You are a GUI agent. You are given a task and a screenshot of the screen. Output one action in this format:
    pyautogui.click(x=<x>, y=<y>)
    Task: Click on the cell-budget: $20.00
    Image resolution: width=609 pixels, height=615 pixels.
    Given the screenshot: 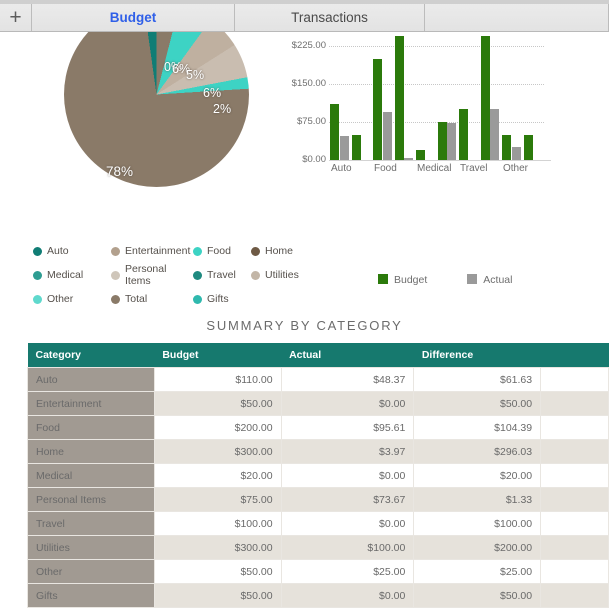 What is the action you would take?
    pyautogui.click(x=217, y=475)
    